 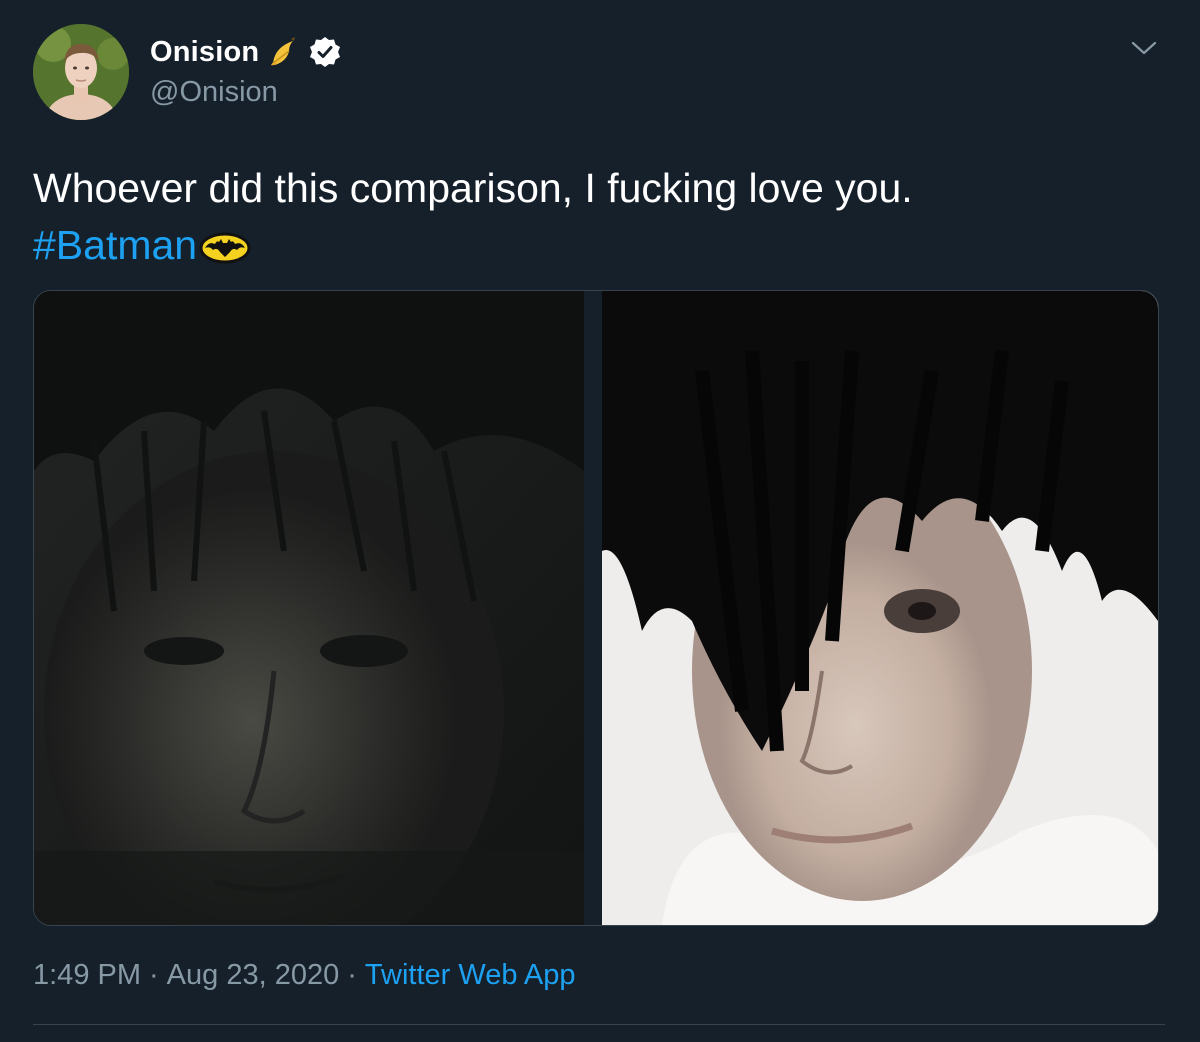 I want to click on chevron-down-icon, so click(x=1144, y=48).